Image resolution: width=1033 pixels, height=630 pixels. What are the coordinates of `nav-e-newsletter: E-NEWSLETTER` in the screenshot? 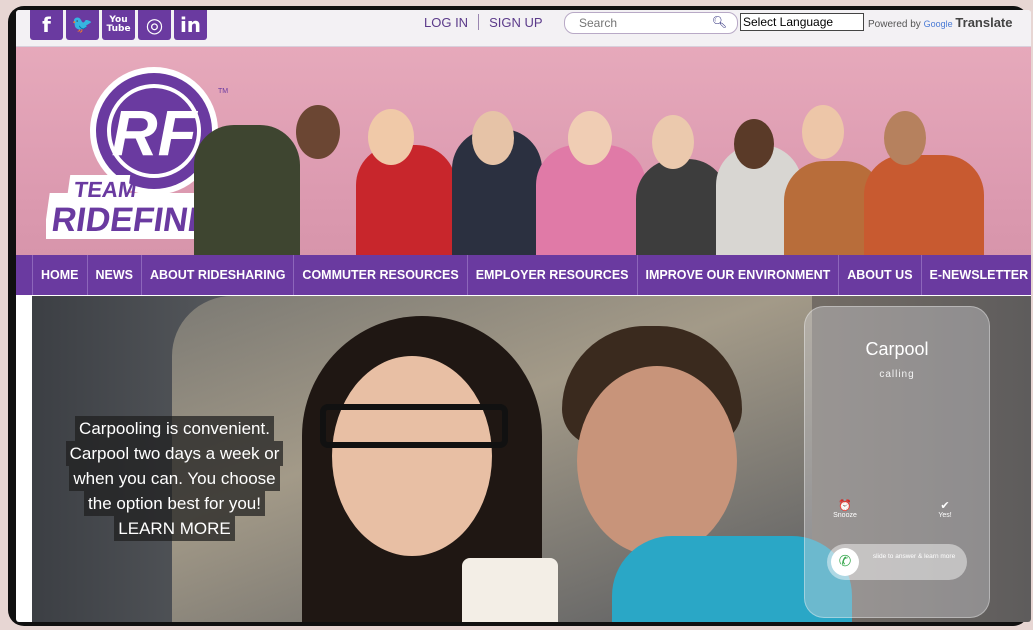 It's located at (976, 275).